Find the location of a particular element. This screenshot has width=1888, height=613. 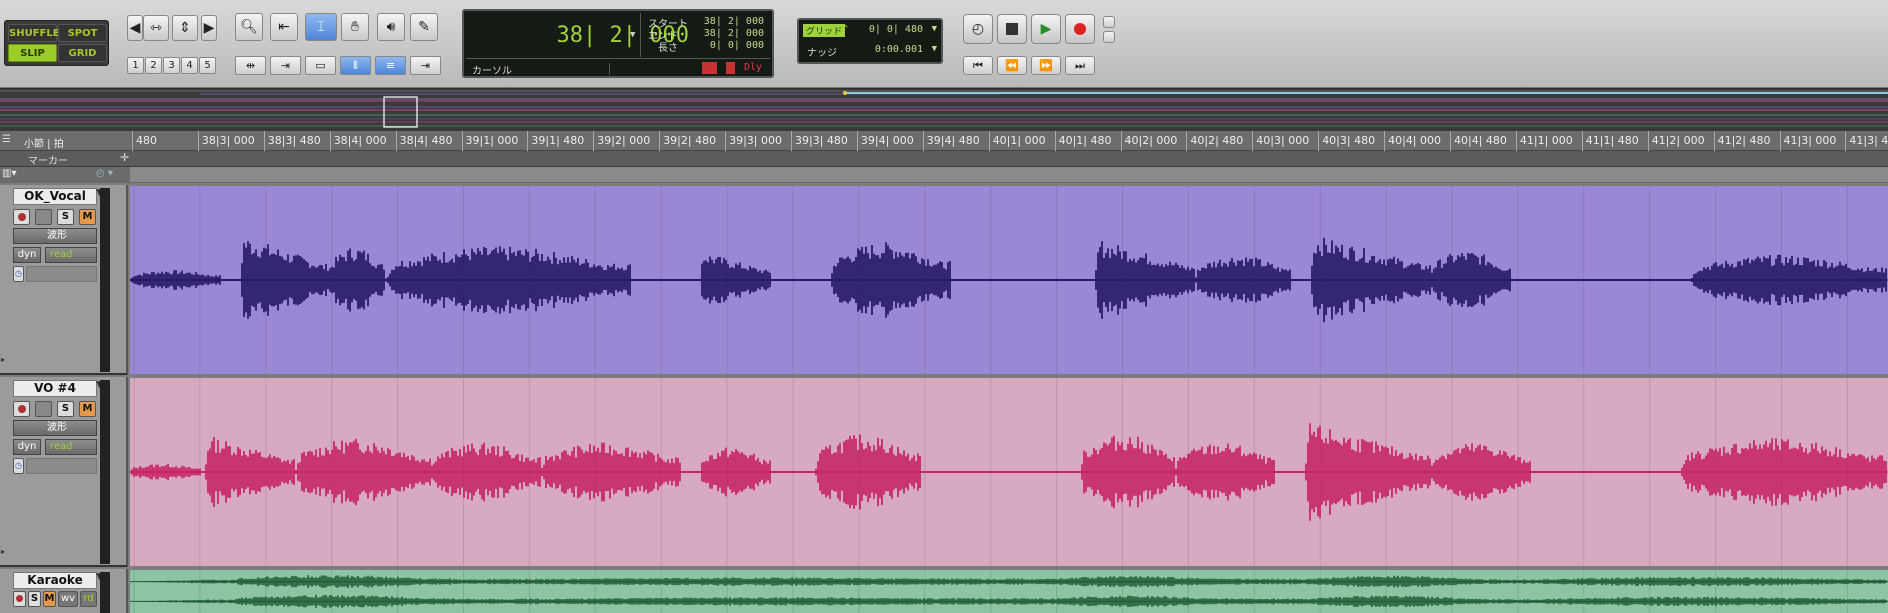

tracks-menu-icon: ◴ ▾ is located at coordinates (104, 173).